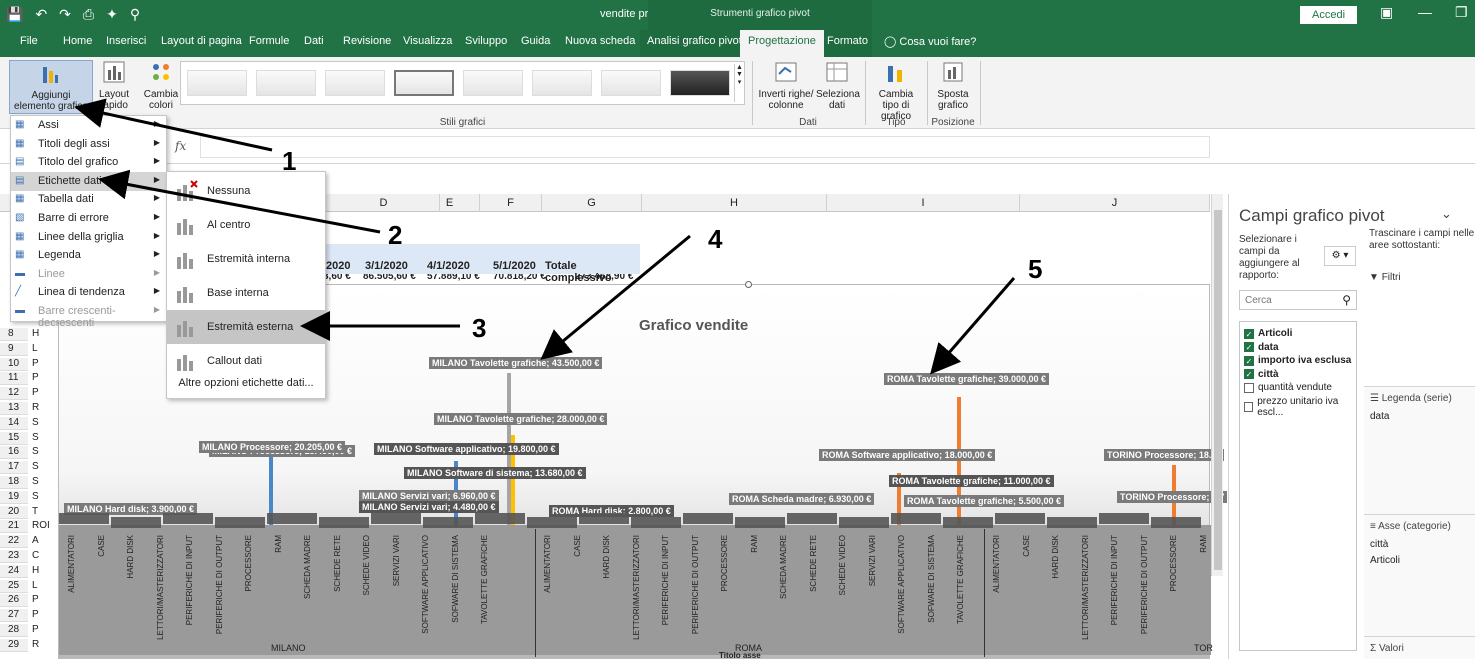  Describe the element at coordinates (246, 293) in the screenshot. I see `data-label-option: Base interna` at that location.